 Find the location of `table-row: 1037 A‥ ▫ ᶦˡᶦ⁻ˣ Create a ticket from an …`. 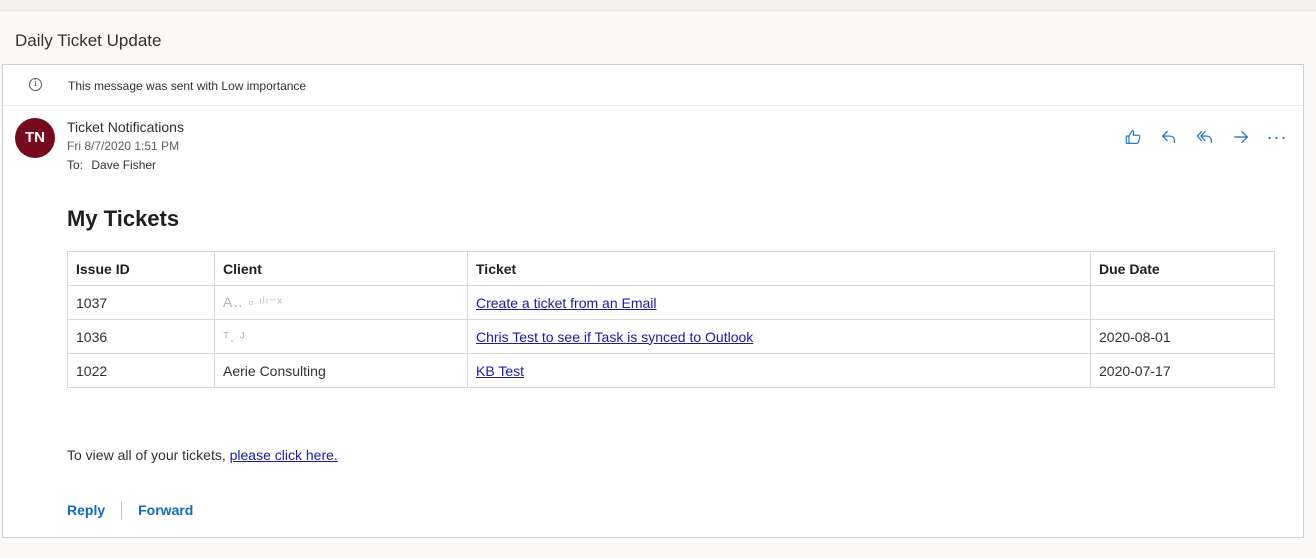

table-row: 1037 A‥ ▫ ᶦˡᶦ⁻ˣ Create a ticket from an … is located at coordinates (671, 302).